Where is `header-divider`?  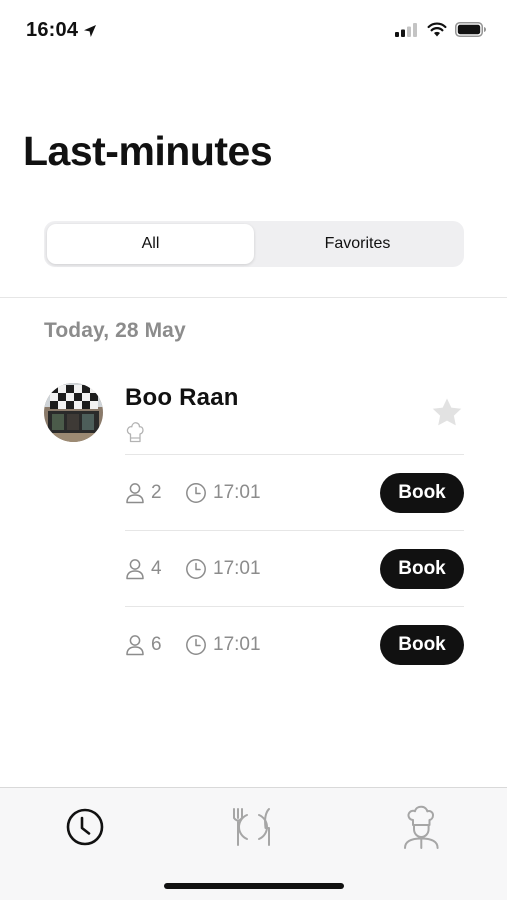 header-divider is located at coordinates (253, 297).